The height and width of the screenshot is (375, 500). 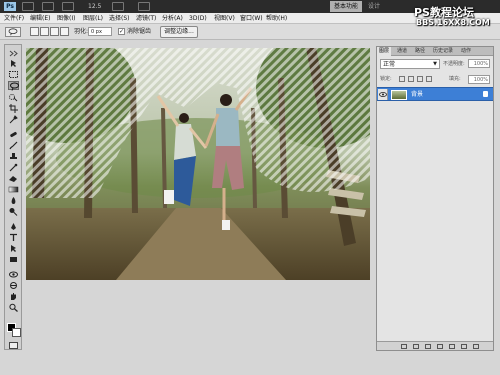 What do you see at coordinates (453, 22) in the screenshot?
I see `watermark-url: BBS.16XX8.COM` at bounding box center [453, 22].